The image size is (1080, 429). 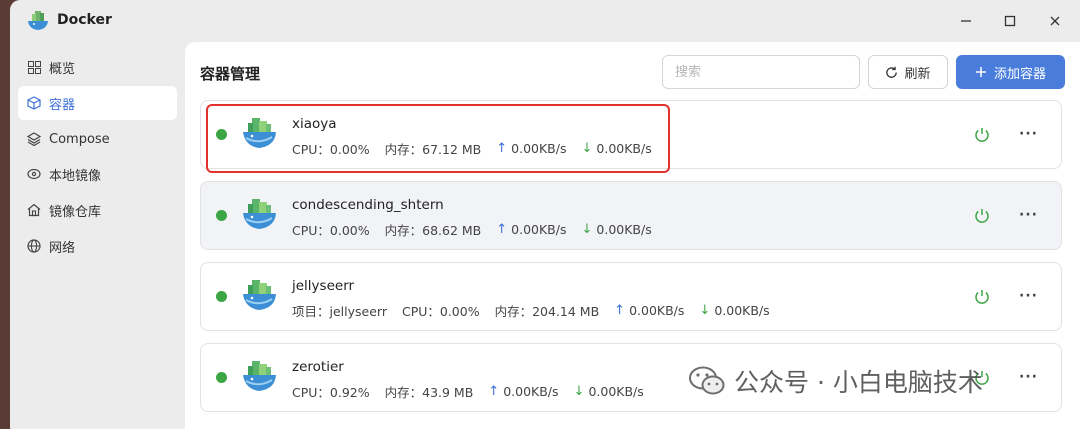 What do you see at coordinates (980, 72) in the screenshot?
I see `plus-icon` at bounding box center [980, 72].